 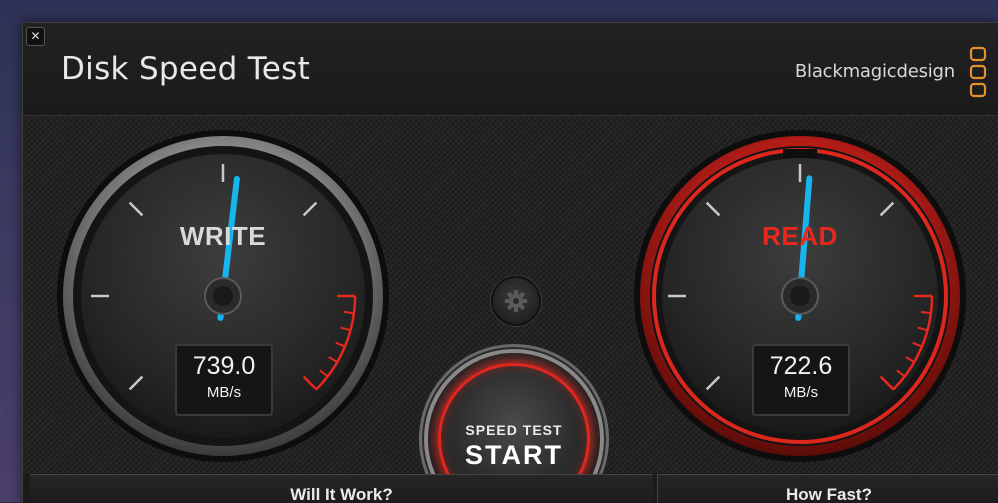 I want to click on read-readout: 722.6 MB/s, so click(x=801, y=380).